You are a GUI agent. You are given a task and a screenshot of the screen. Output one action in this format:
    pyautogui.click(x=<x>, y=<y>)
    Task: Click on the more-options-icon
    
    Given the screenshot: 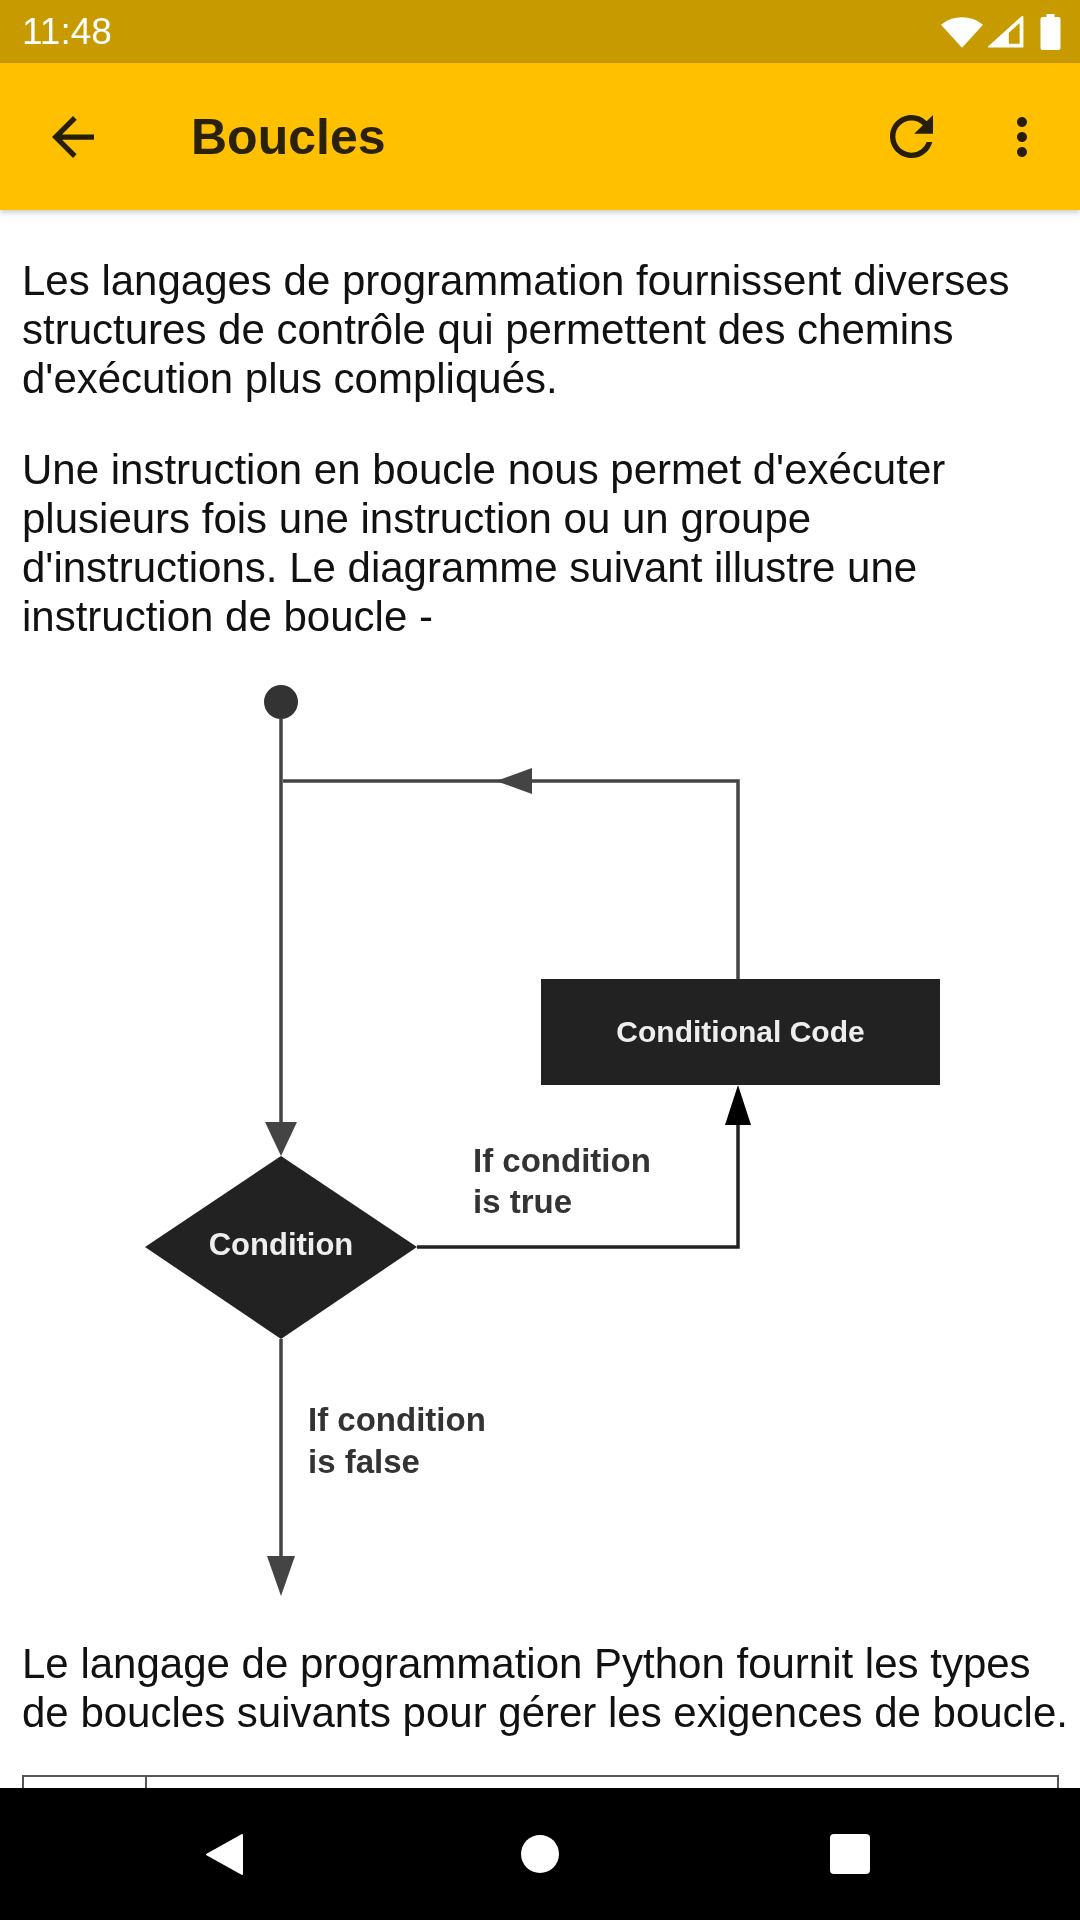 What is the action you would take?
    pyautogui.click(x=1022, y=136)
    